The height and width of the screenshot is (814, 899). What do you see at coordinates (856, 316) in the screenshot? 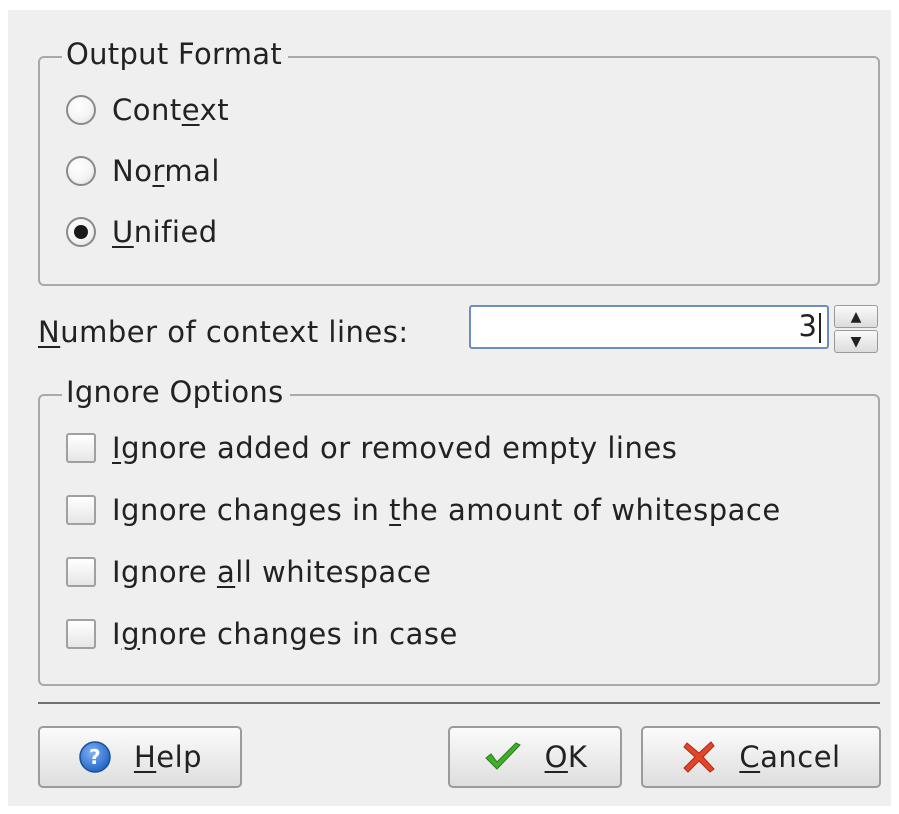
I see `stepper-up-icon: ▲` at bounding box center [856, 316].